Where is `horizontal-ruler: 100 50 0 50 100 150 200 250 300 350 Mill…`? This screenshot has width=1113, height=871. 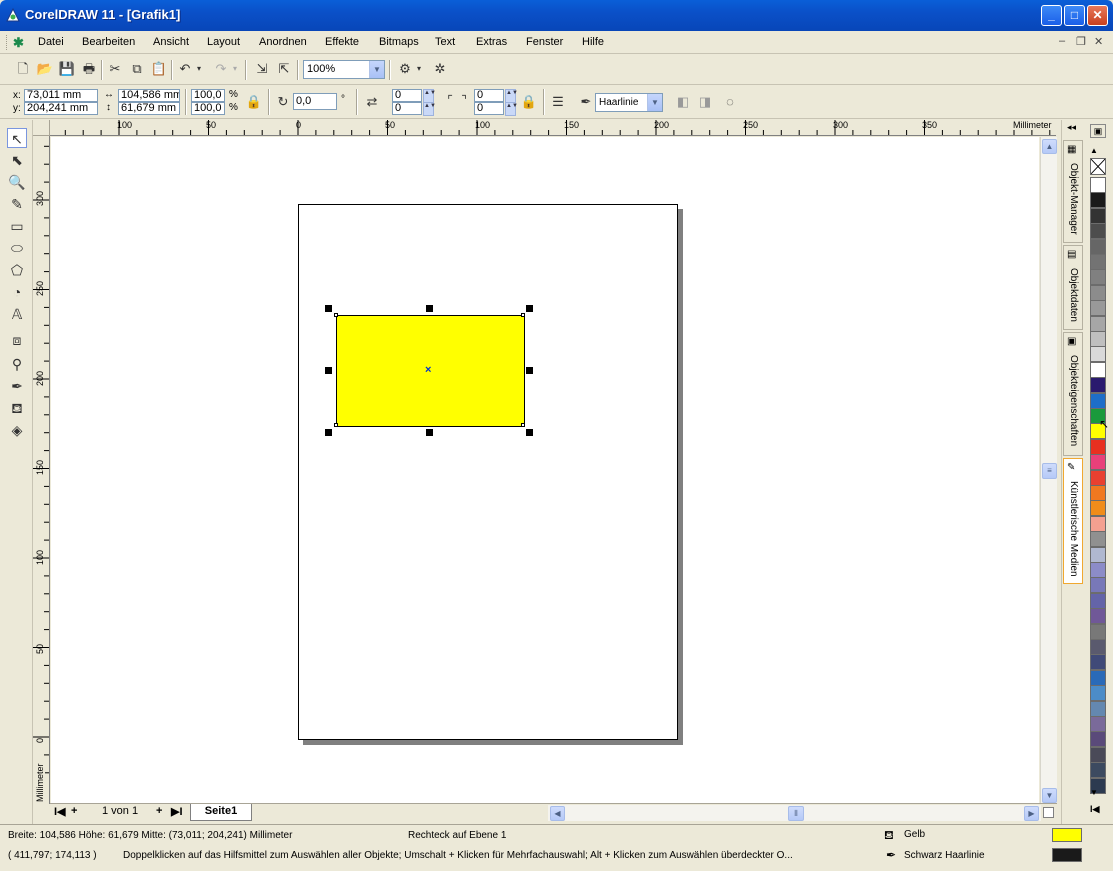
horizontal-ruler: 100 50 0 50 100 150 200 250 300 350 Mill… is located at coordinates (553, 128).